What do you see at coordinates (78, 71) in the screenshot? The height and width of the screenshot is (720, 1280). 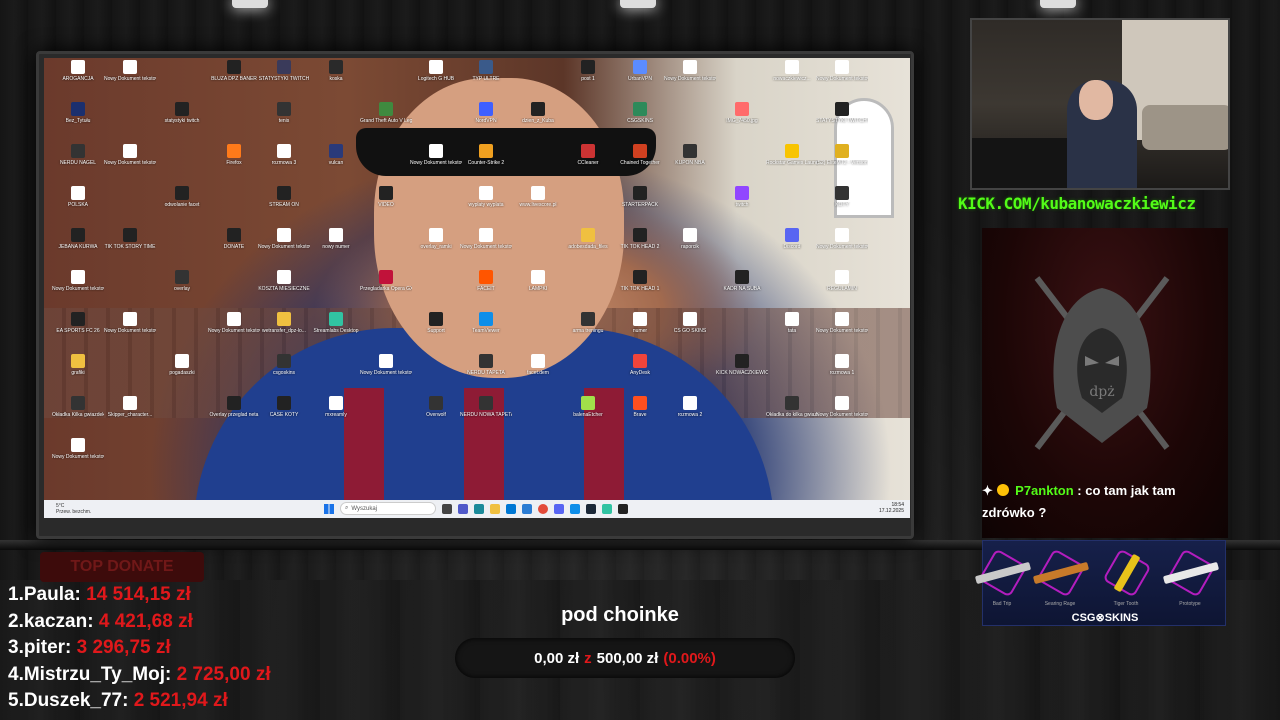 I see `desktop-shortcut: AROGANCJA` at bounding box center [78, 71].